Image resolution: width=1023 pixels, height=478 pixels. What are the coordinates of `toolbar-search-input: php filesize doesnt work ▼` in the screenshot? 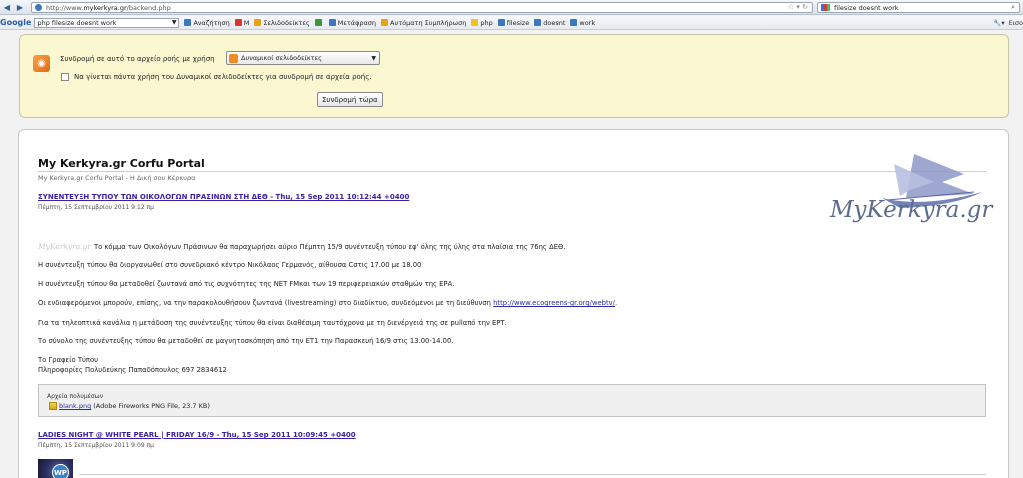 It's located at (107, 22).